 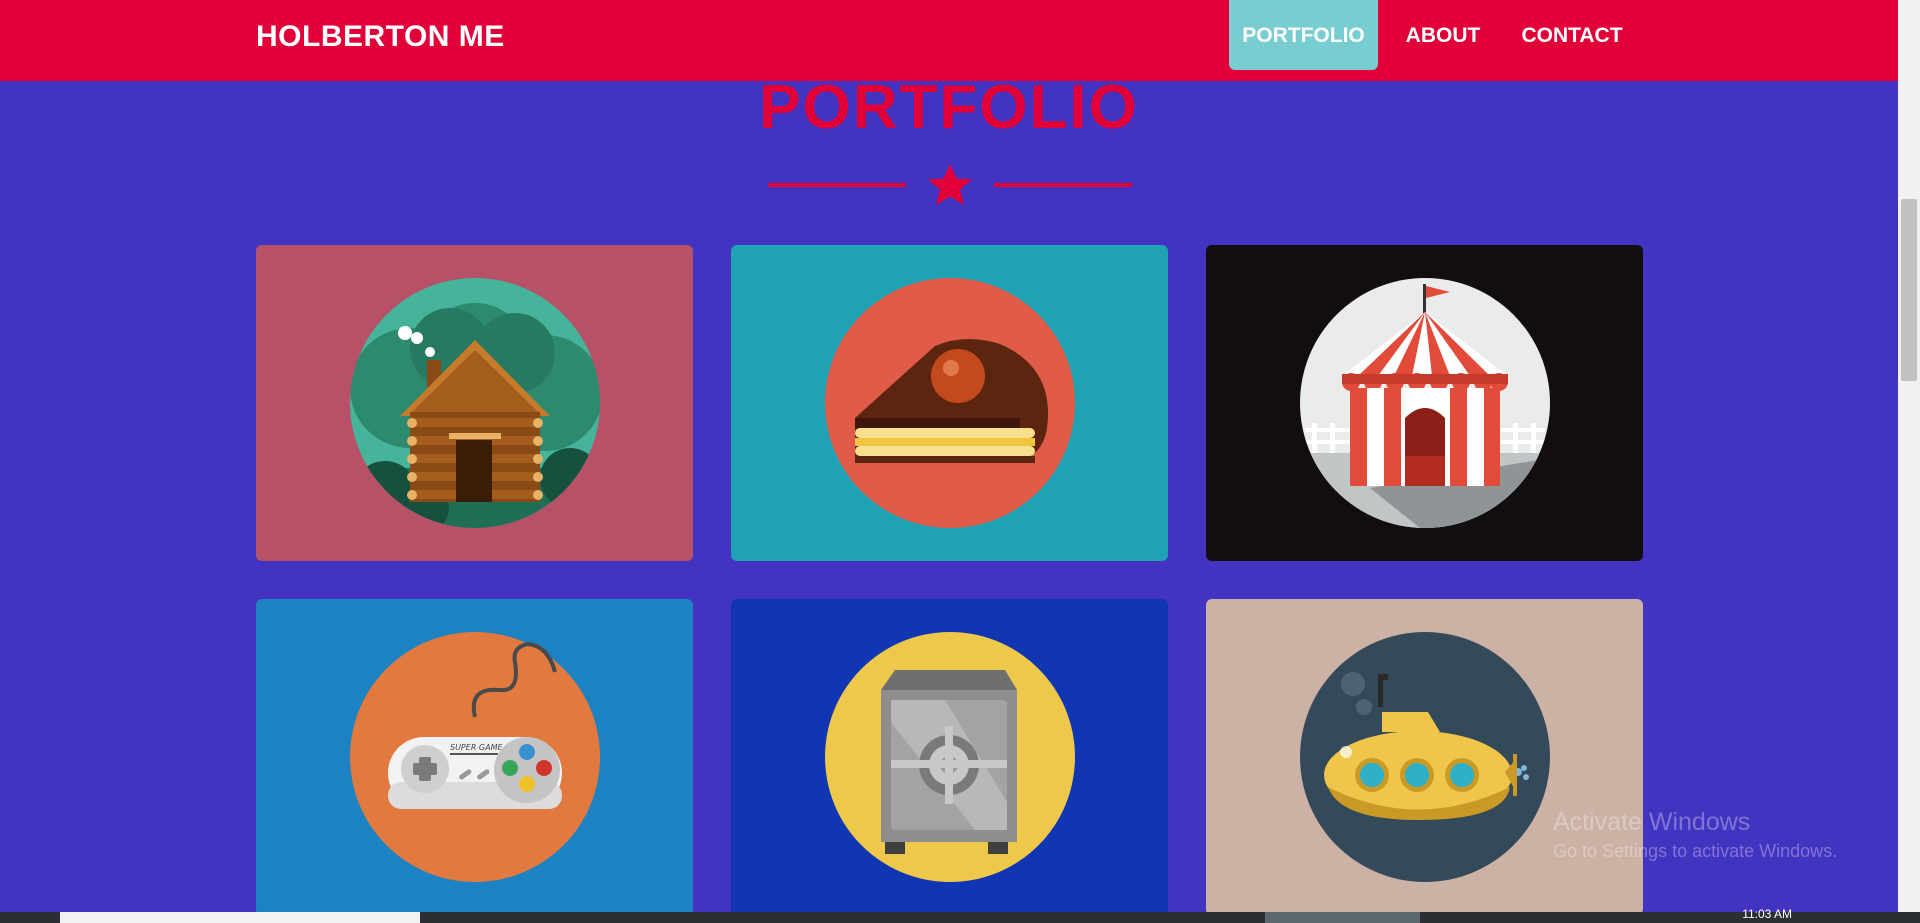 I want to click on portfolio-card-controller: SUPER GAME, so click(x=474, y=757).